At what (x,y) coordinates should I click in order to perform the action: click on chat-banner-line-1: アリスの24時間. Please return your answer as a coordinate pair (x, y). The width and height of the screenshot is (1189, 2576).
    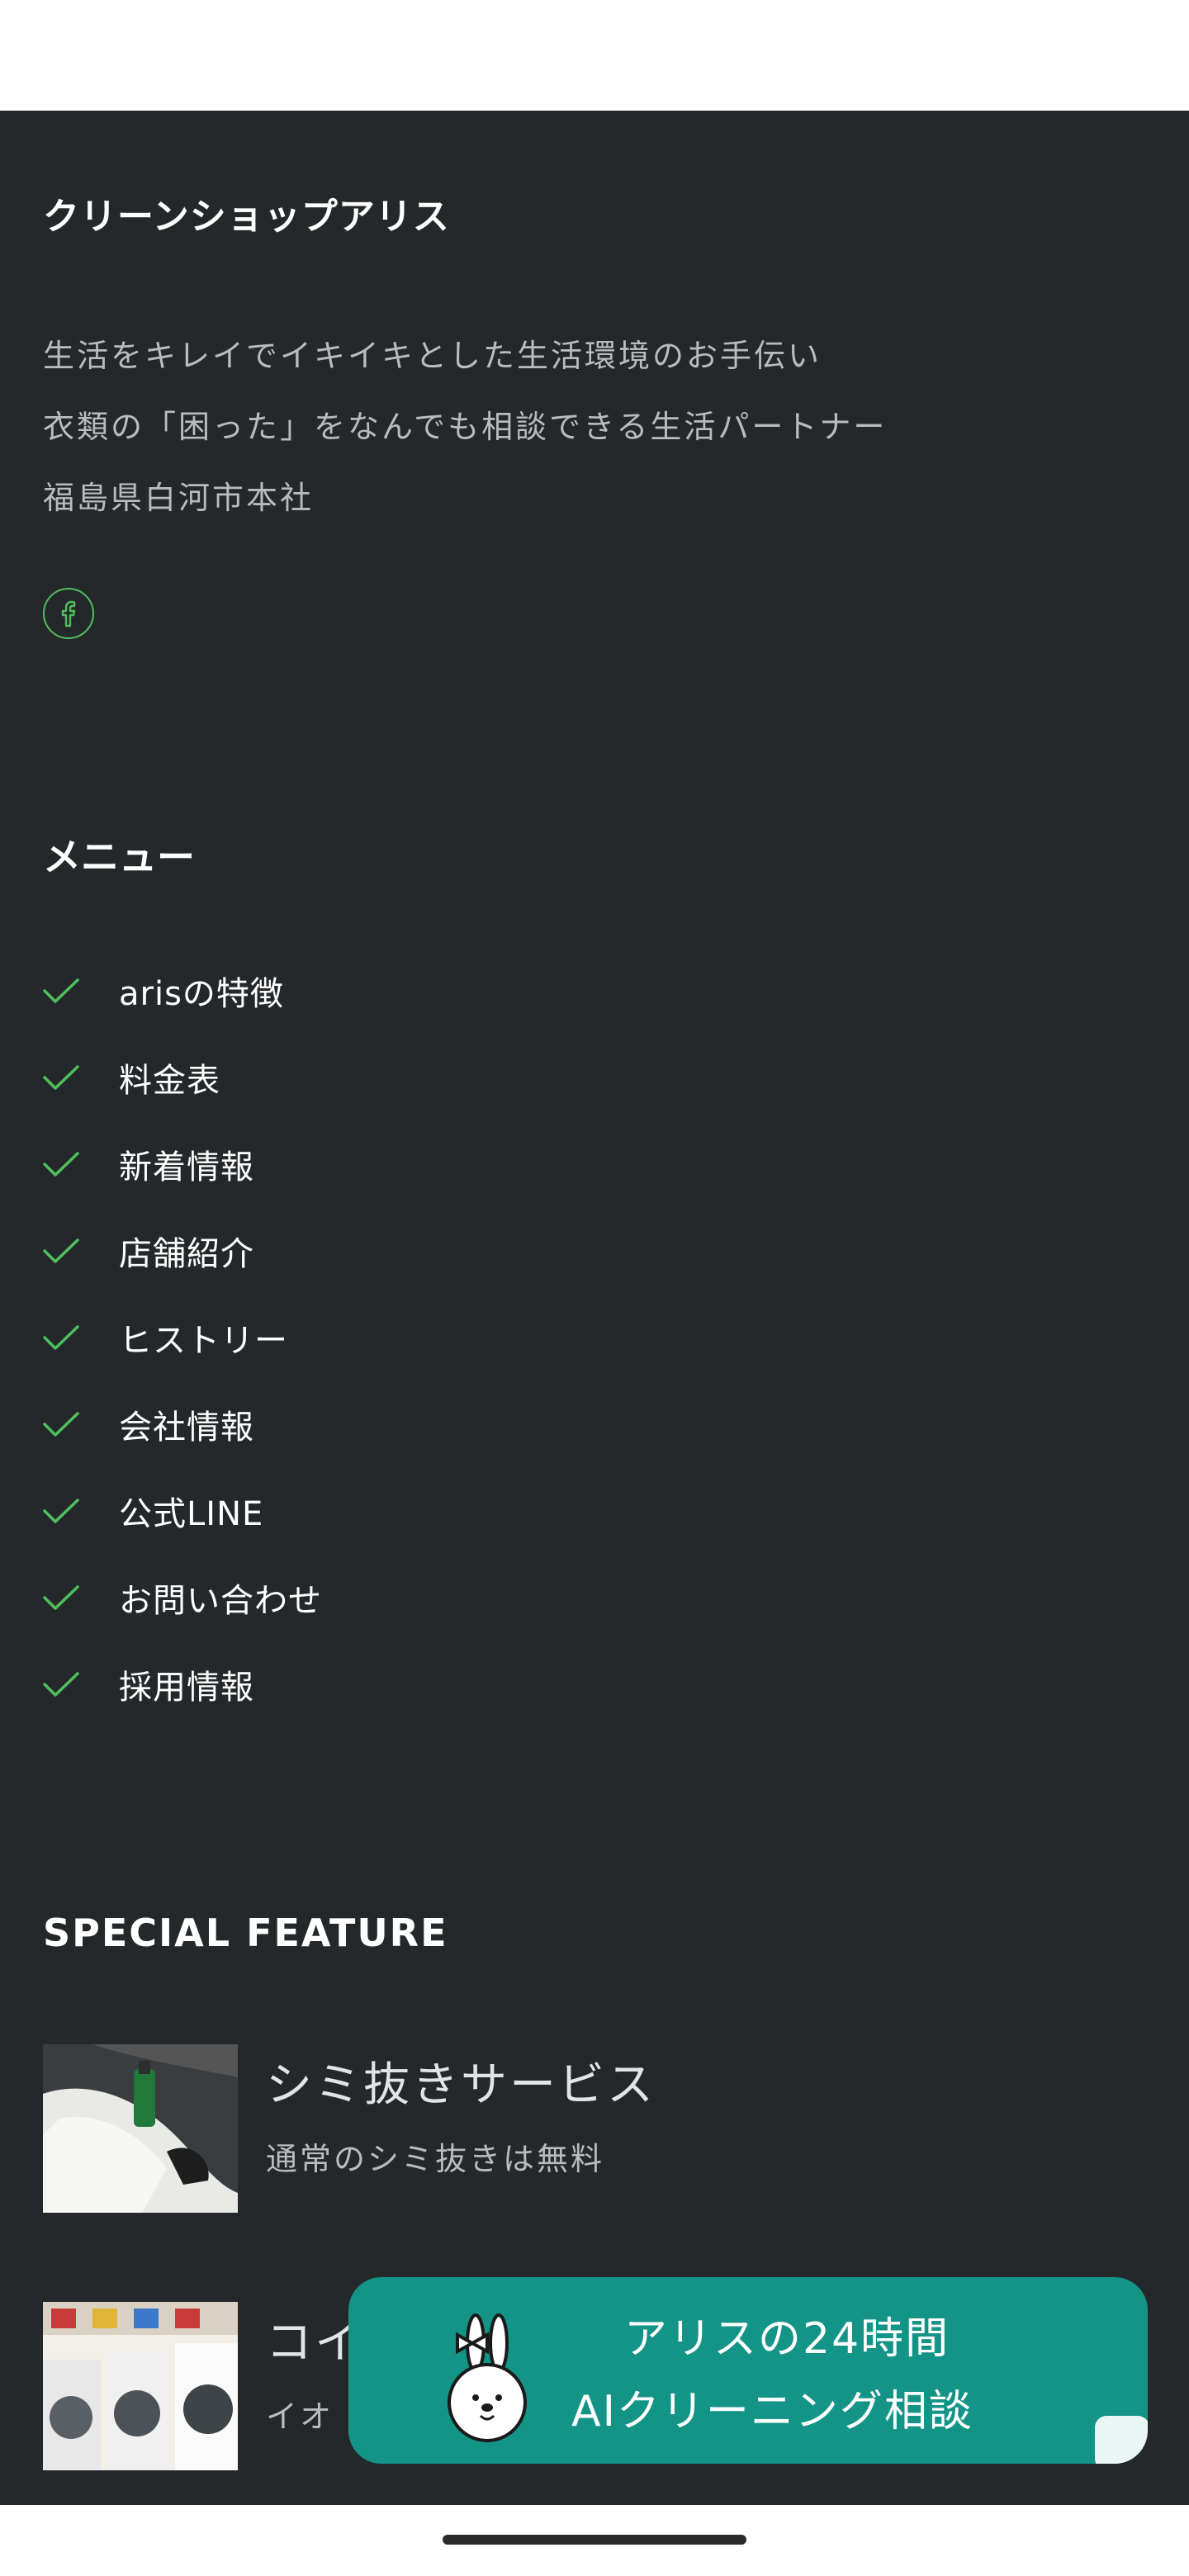
    Looking at the image, I should click on (787, 2339).